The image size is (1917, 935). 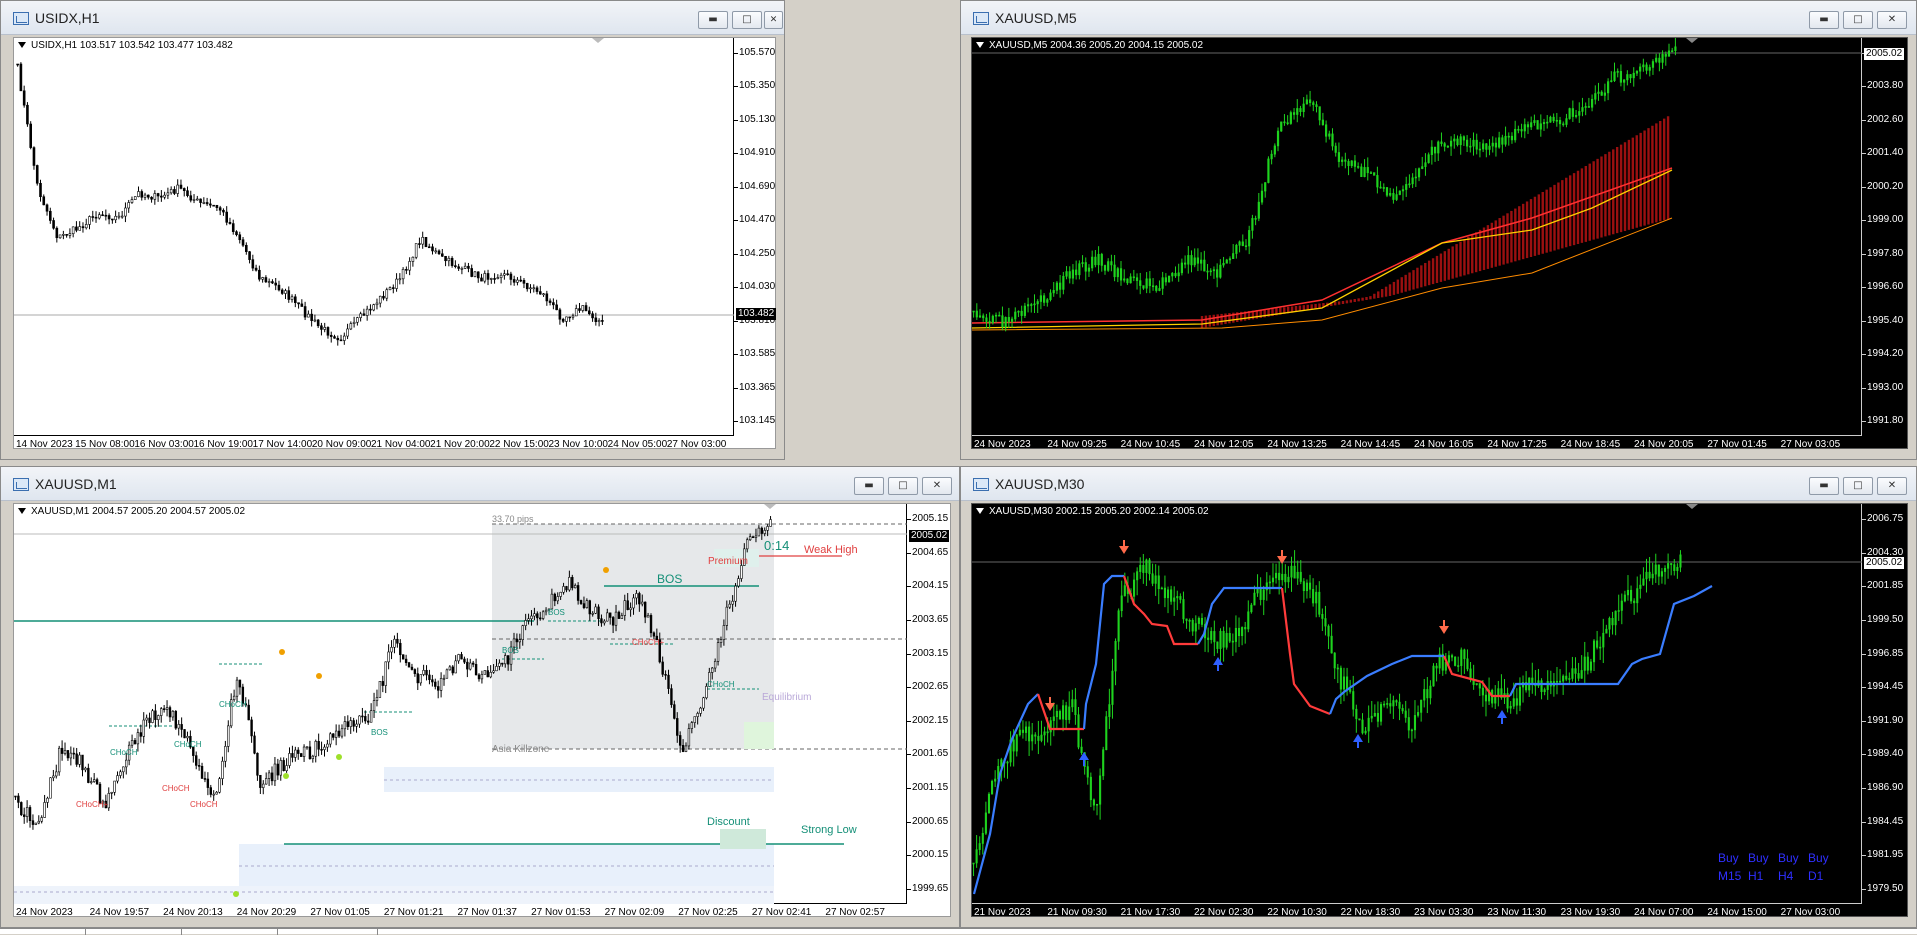 What do you see at coordinates (1438, 18) in the screenshot?
I see `xau-m5-titlebar: XAUUSD,M5 ▬ □ ✕` at bounding box center [1438, 18].